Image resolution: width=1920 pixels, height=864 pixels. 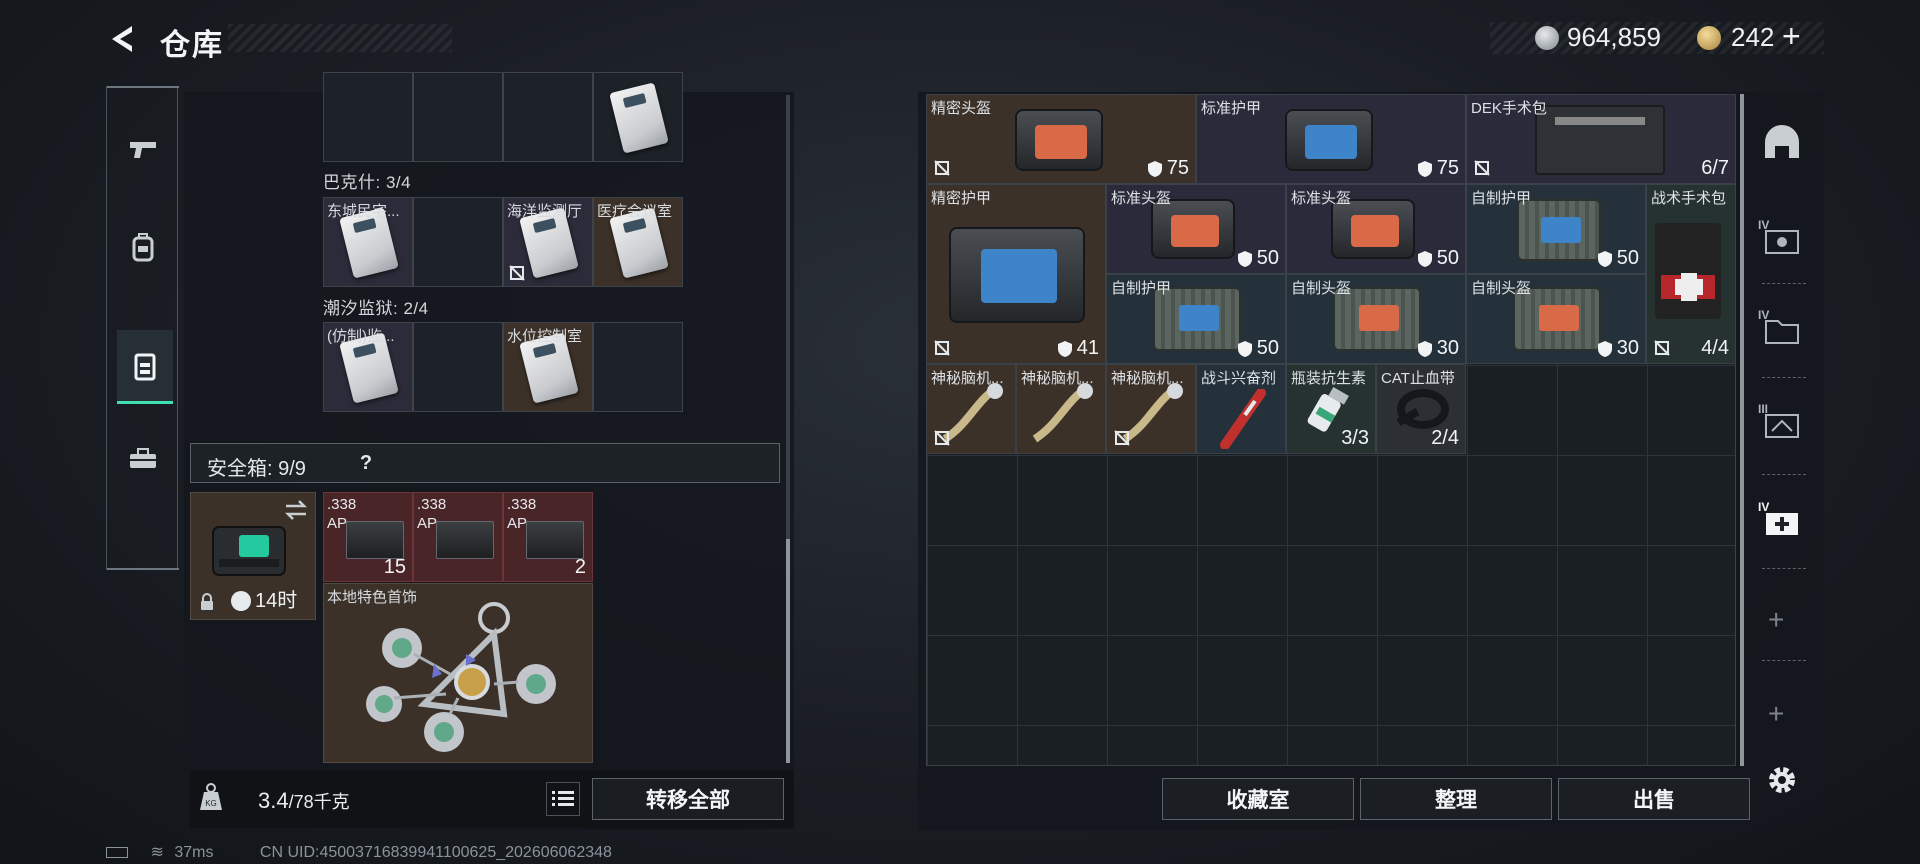 I want to click on stash-item: 战斗兴奋剂, so click(x=1241, y=409).